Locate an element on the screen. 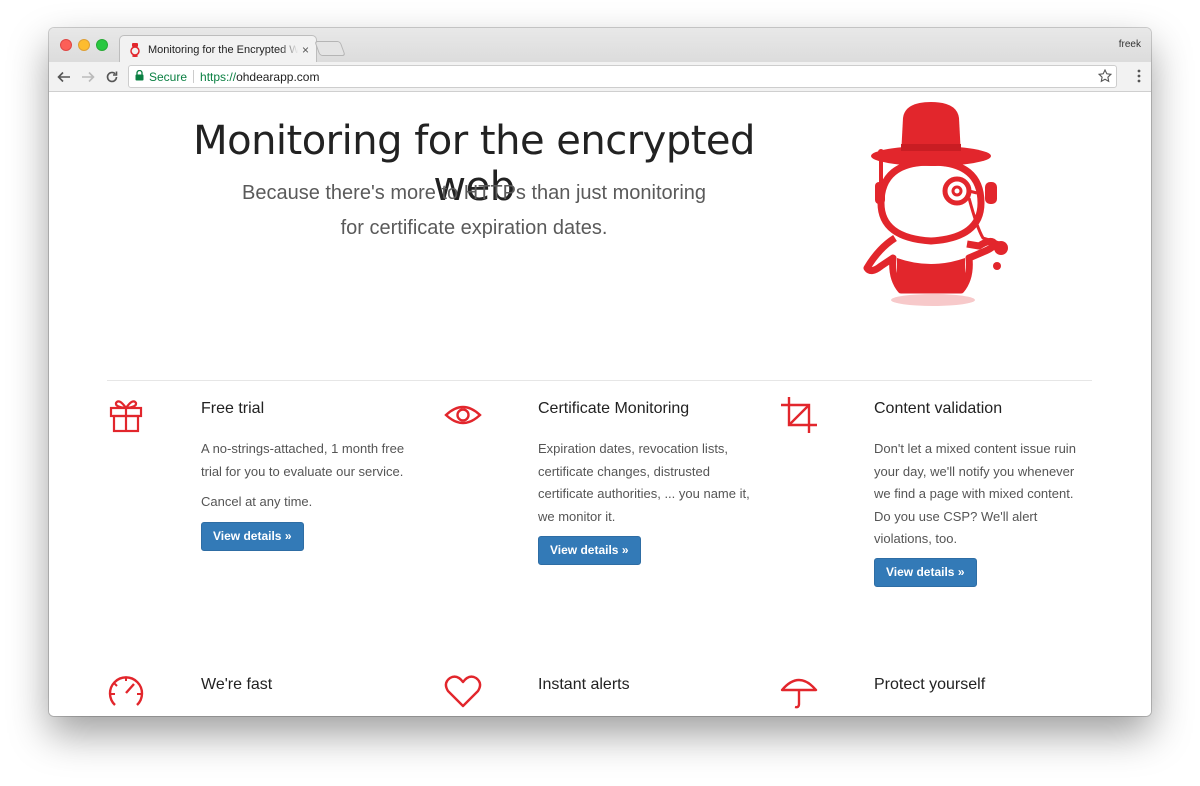  omnibox-separator is located at coordinates (194, 76).